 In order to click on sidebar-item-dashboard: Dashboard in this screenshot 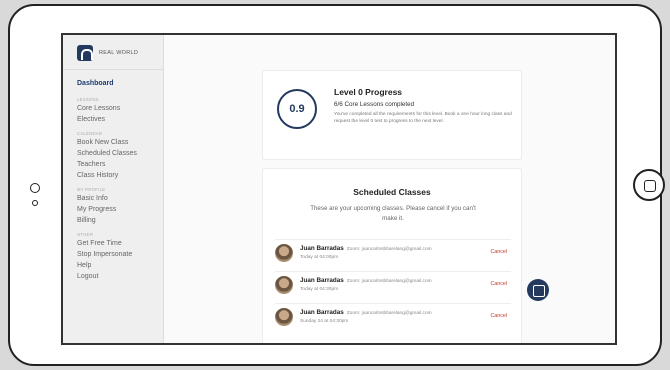, I will do `click(113, 83)`.